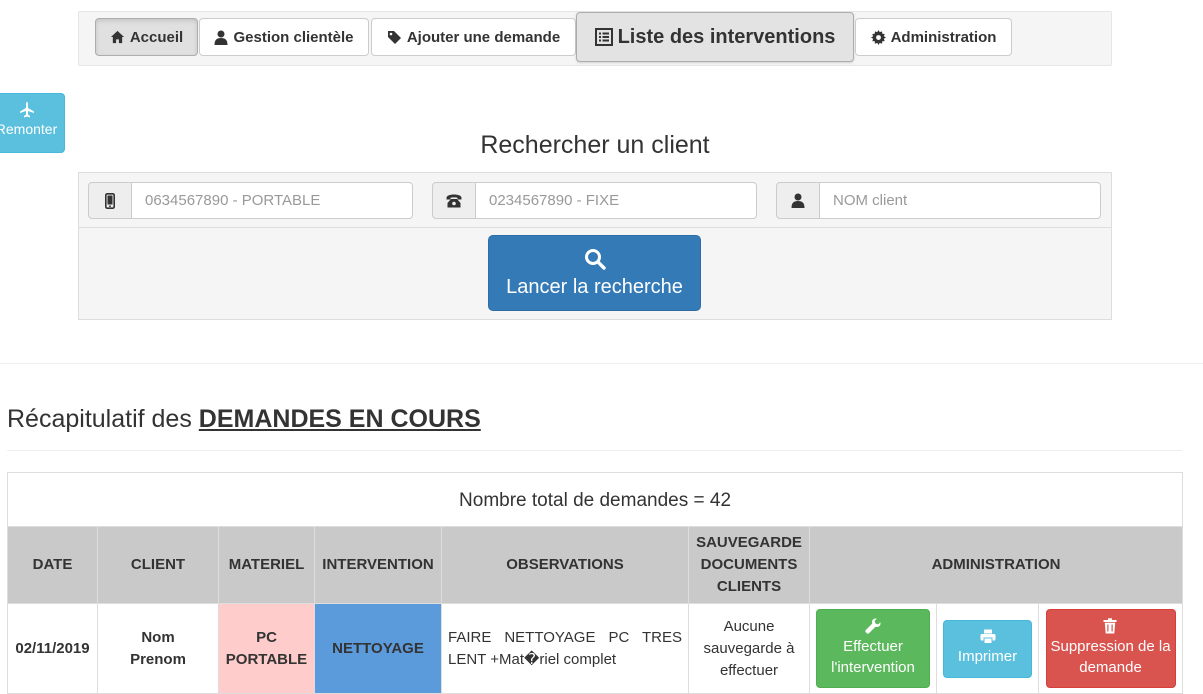 The width and height of the screenshot is (1203, 694). What do you see at coordinates (960, 200) in the screenshot?
I see `client-name-input` at bounding box center [960, 200].